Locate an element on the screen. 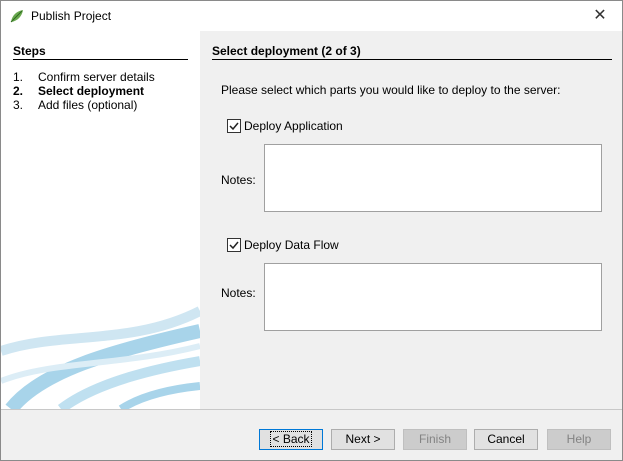  cancel-button: Cancel is located at coordinates (506, 439).